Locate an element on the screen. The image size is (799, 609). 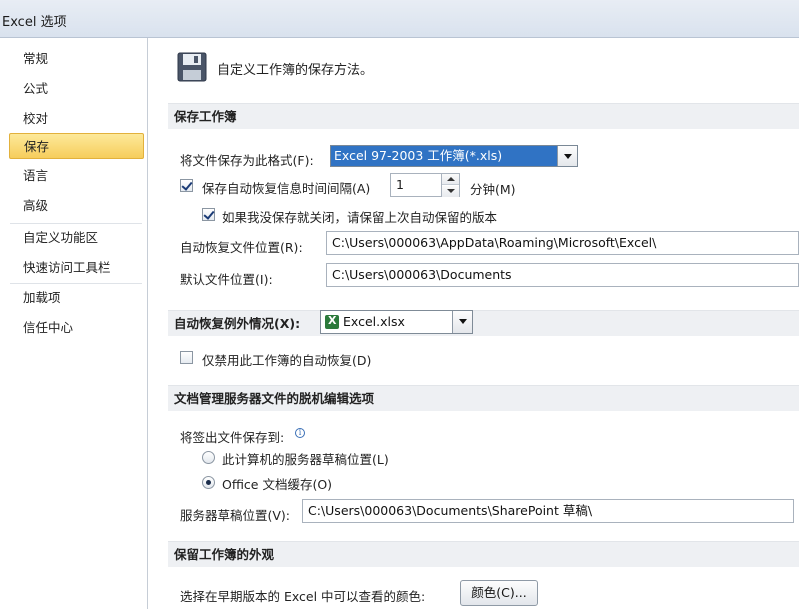
autorecover-spinner is located at coordinates (451, 185).